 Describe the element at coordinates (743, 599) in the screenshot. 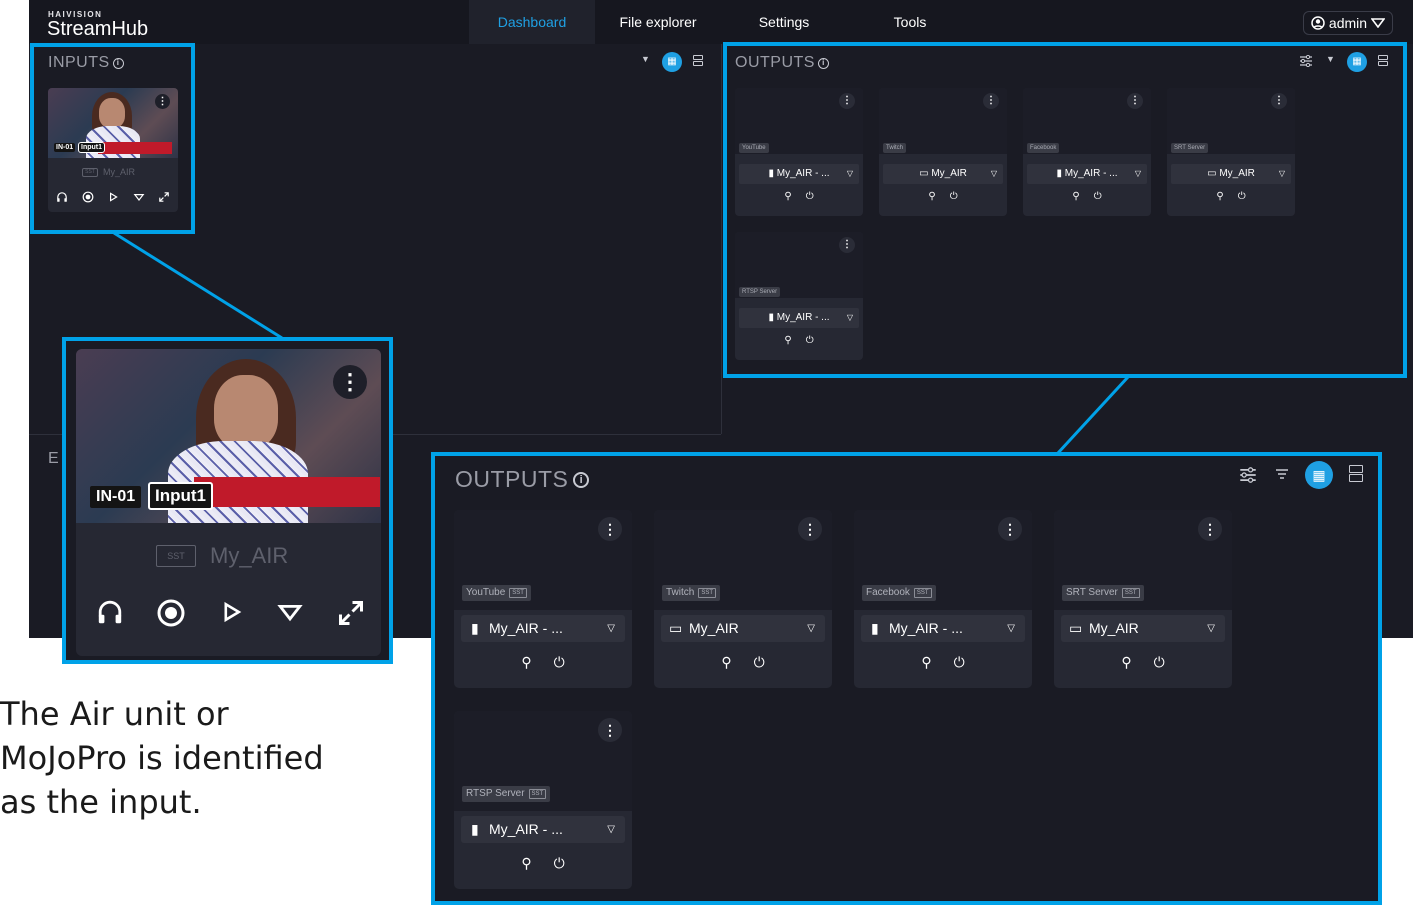

I see `output-card: ⋮ Twitch SST ▭ My_AIR ▽ ⚲ ⏻` at that location.